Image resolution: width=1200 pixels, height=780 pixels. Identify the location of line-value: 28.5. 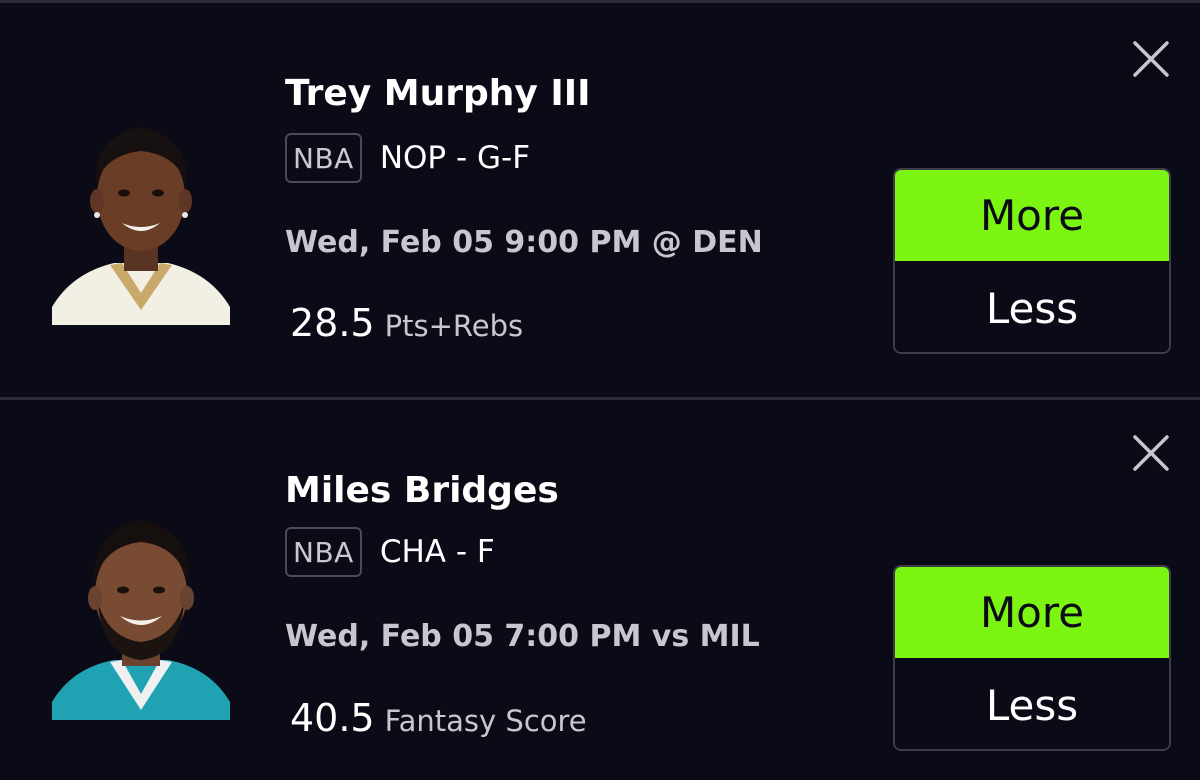
(332, 323).